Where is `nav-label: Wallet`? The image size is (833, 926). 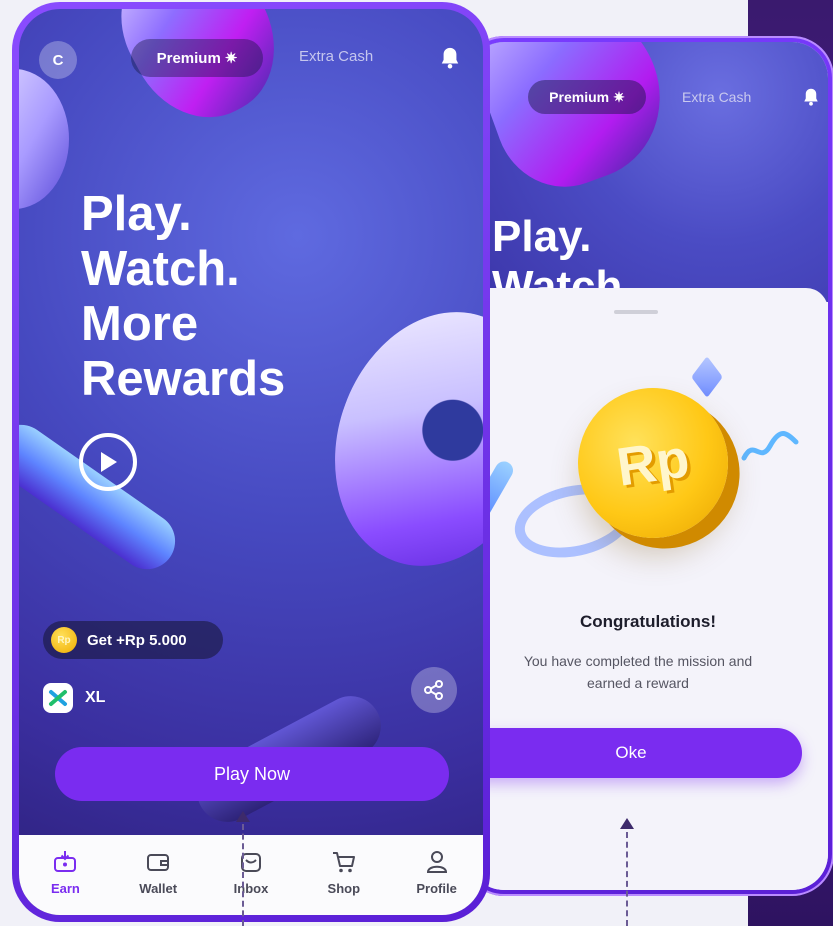 nav-label: Wallet is located at coordinates (158, 888).